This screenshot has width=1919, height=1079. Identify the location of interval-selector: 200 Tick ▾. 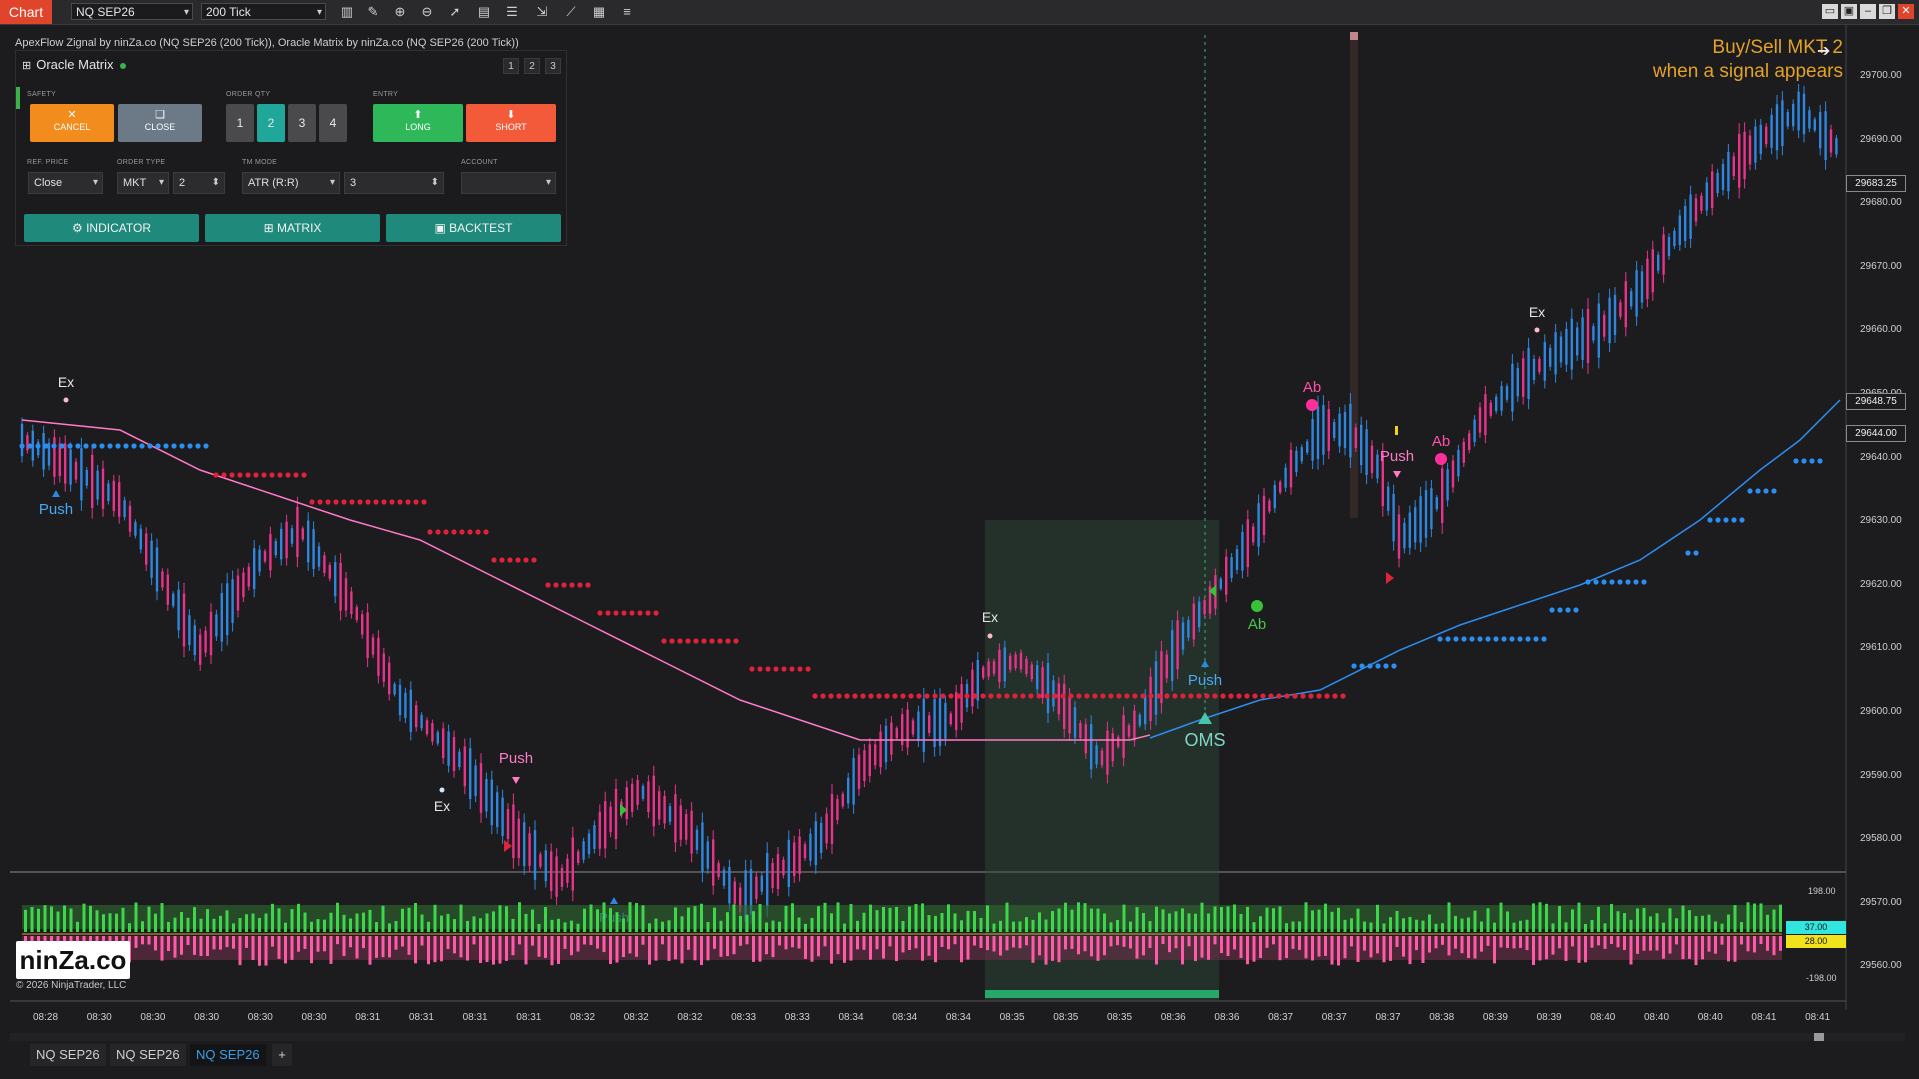
(263, 11).